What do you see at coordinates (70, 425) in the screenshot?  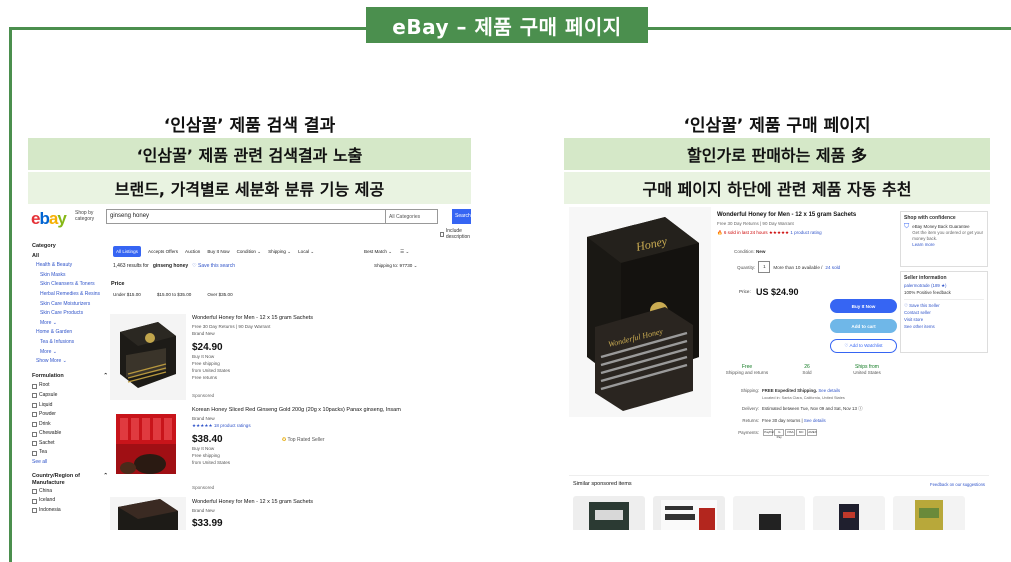 I see `filter-option: Drink` at bounding box center [70, 425].